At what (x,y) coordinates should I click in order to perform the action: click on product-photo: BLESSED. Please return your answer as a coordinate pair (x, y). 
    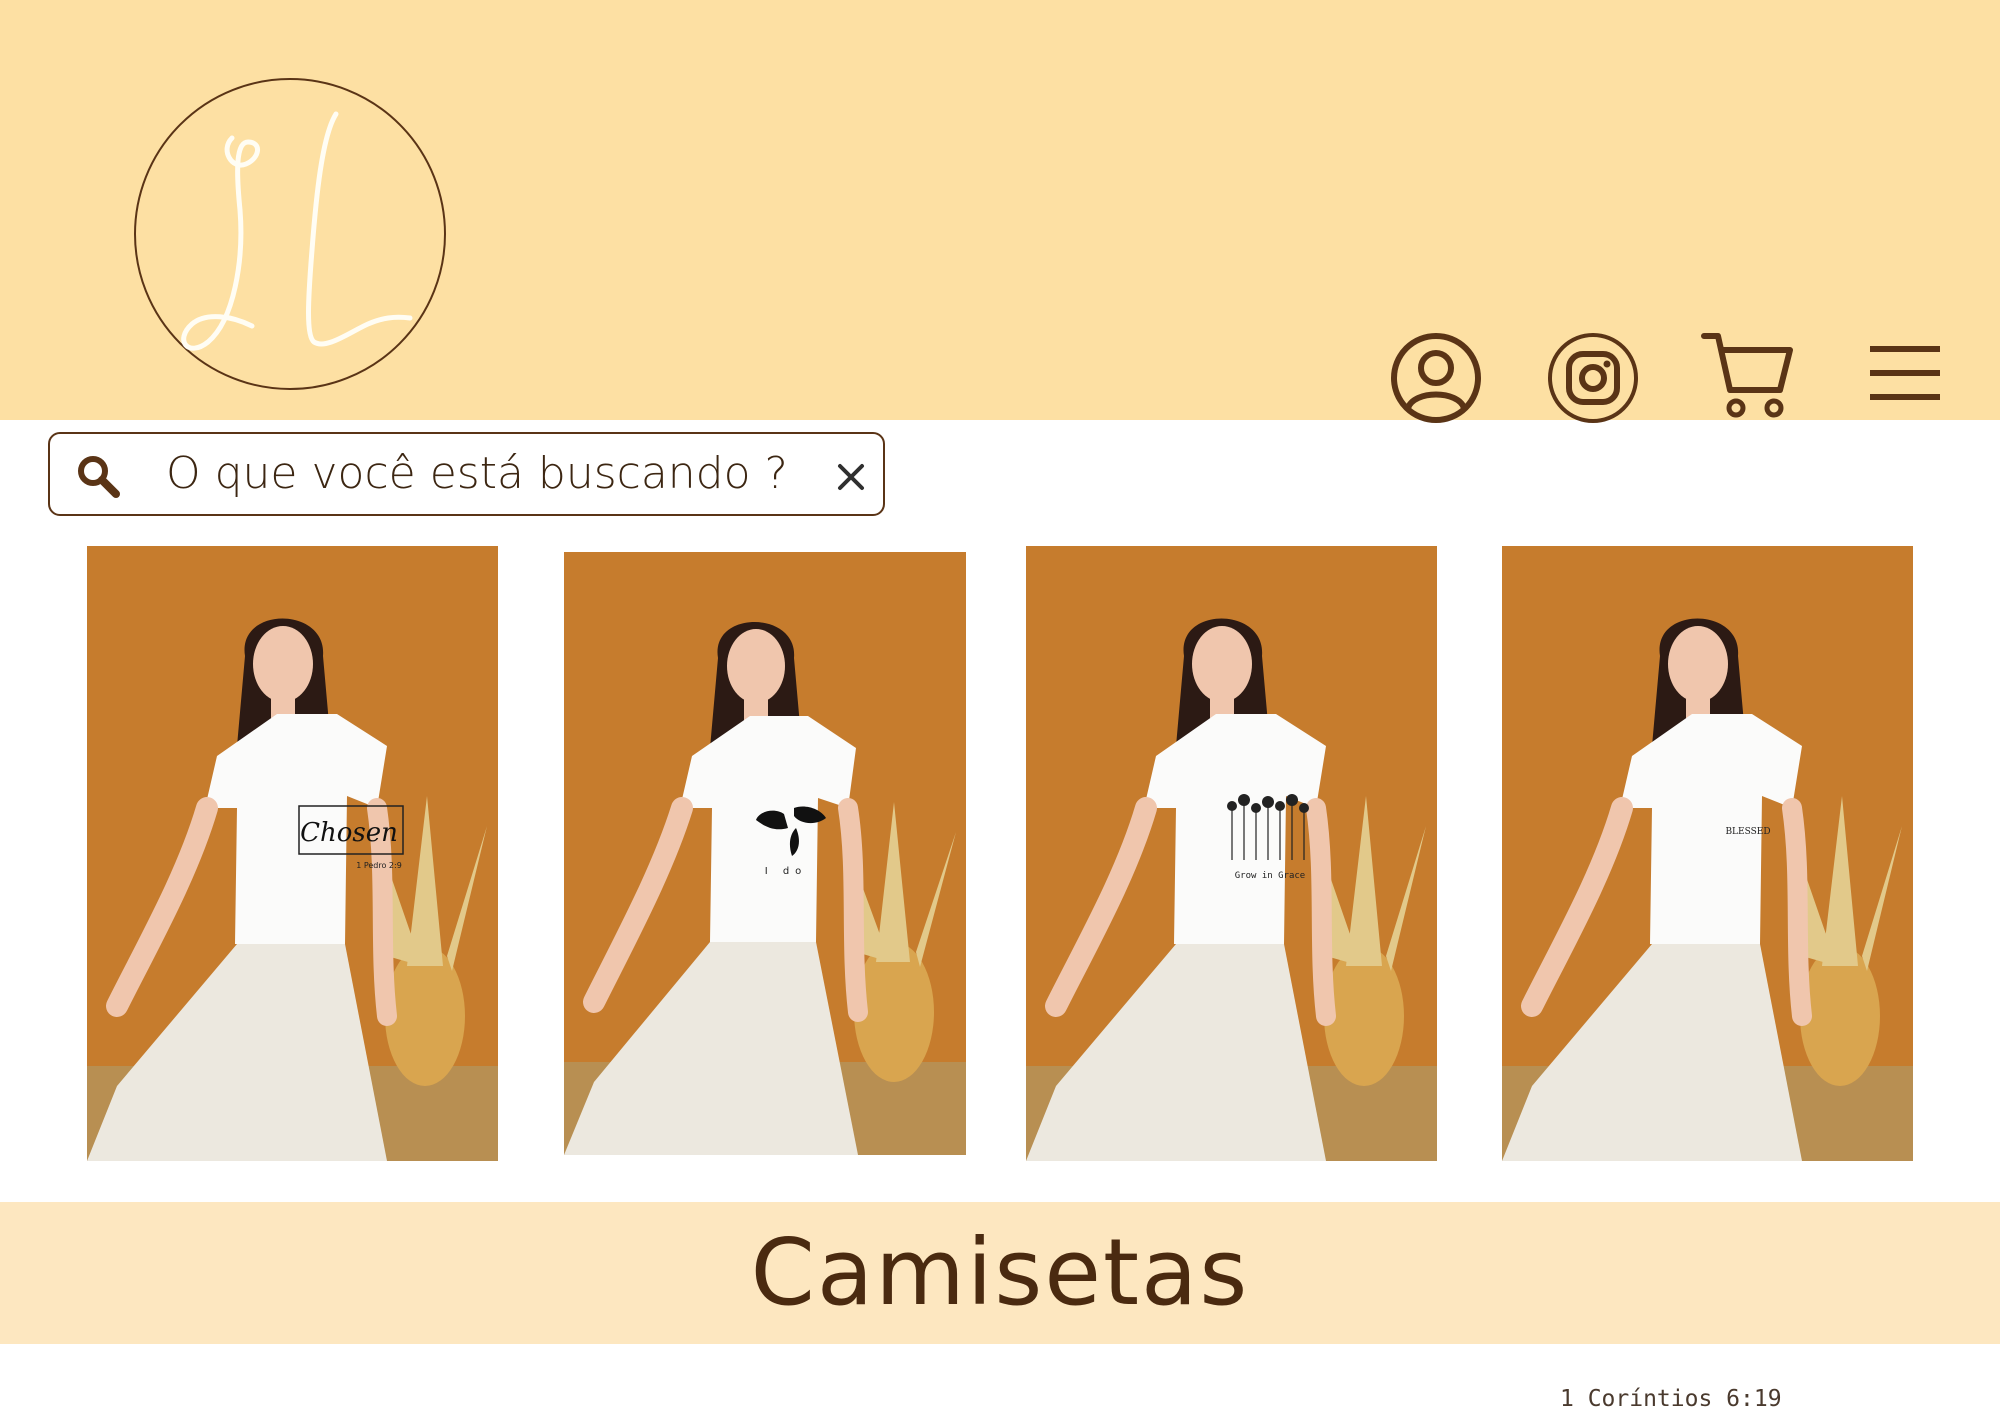
    Looking at the image, I should click on (1707, 853).